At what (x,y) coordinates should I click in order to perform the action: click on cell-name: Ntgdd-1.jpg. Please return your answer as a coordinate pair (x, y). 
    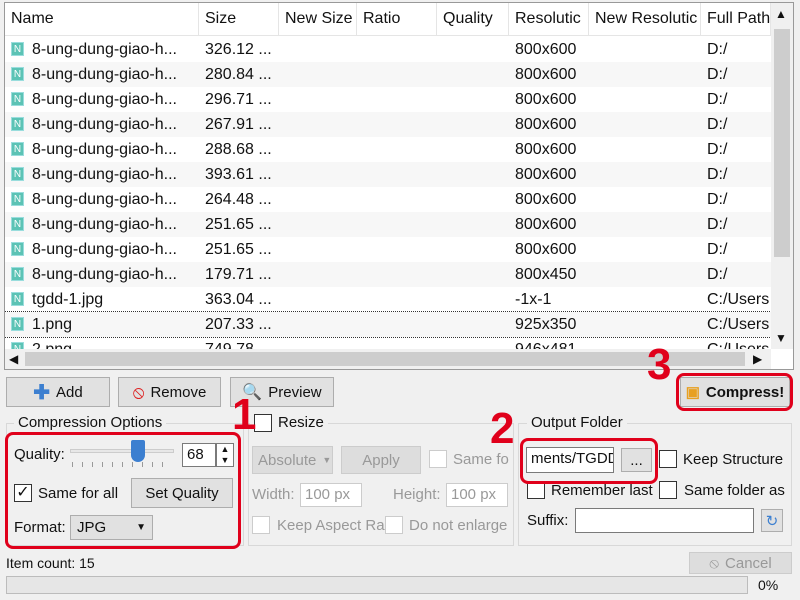
    Looking at the image, I should click on (102, 300).